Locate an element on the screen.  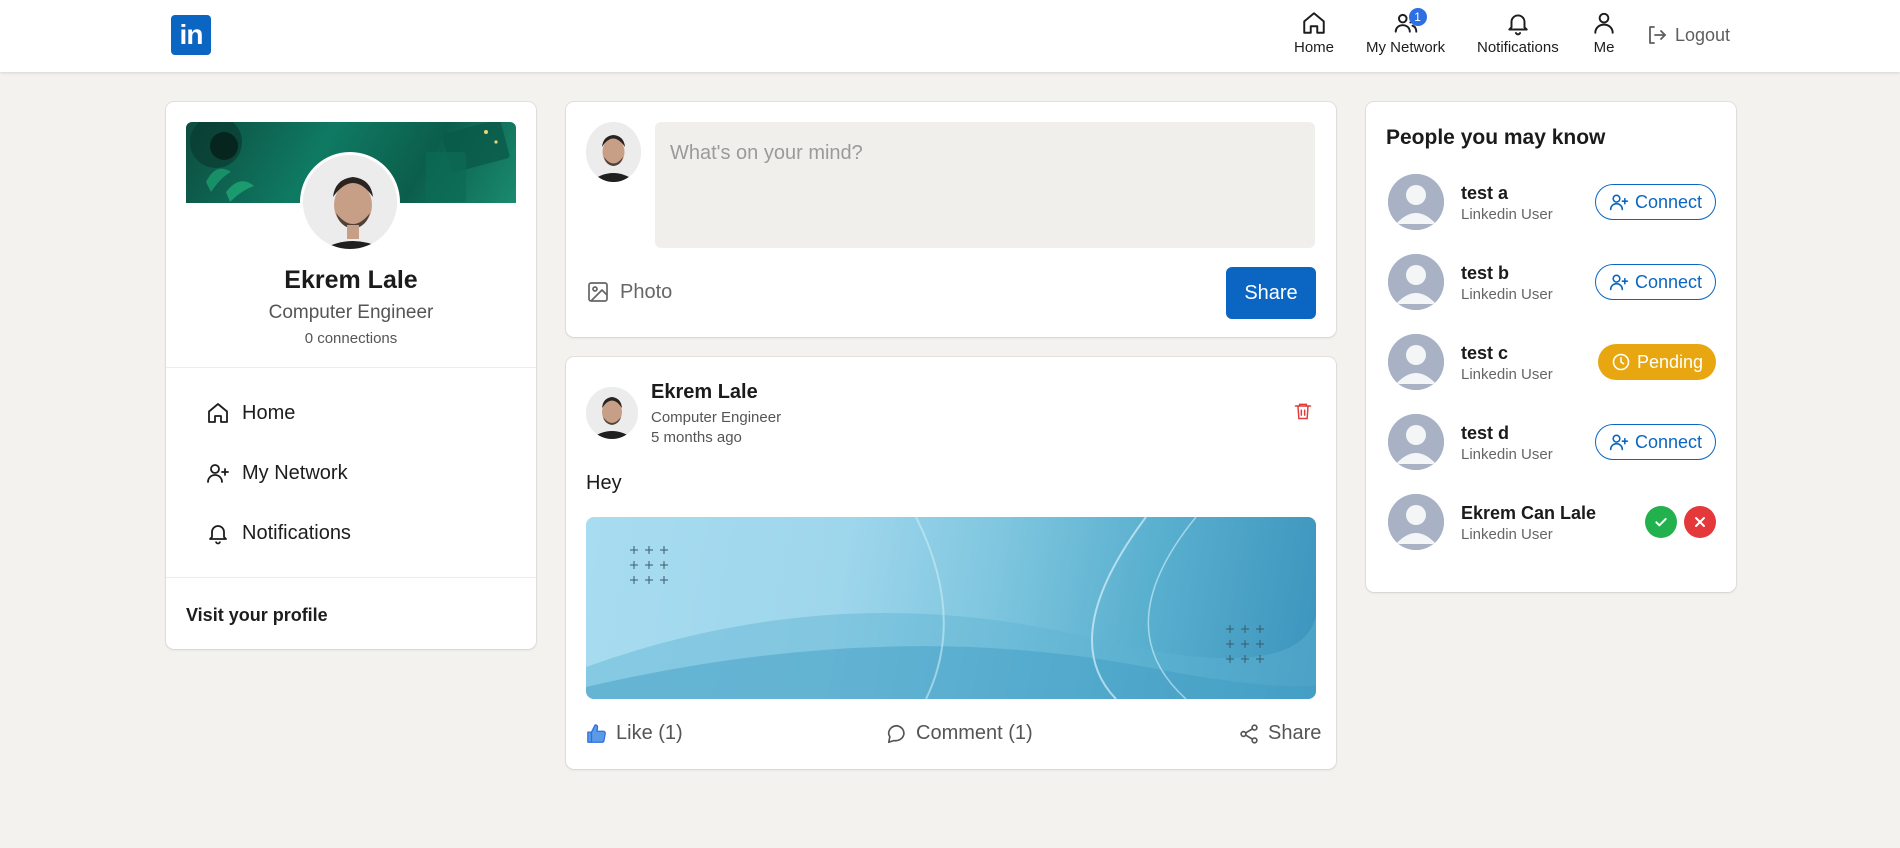
profile-avatar is located at coordinates (350, 202).